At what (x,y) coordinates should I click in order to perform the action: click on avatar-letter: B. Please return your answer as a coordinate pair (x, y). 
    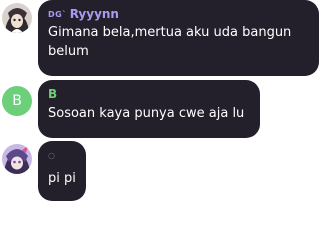
    Looking at the image, I should click on (17, 101).